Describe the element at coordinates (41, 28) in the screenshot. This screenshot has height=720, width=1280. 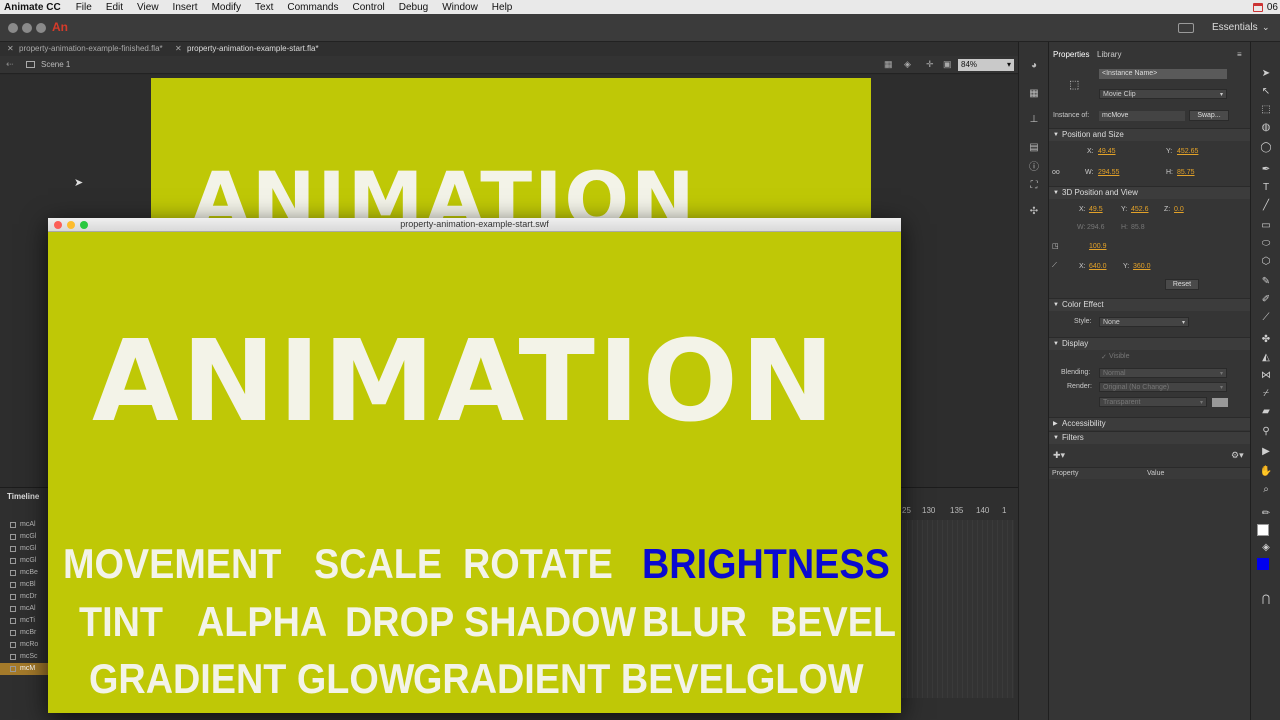
I see `window-zoom-button` at that location.